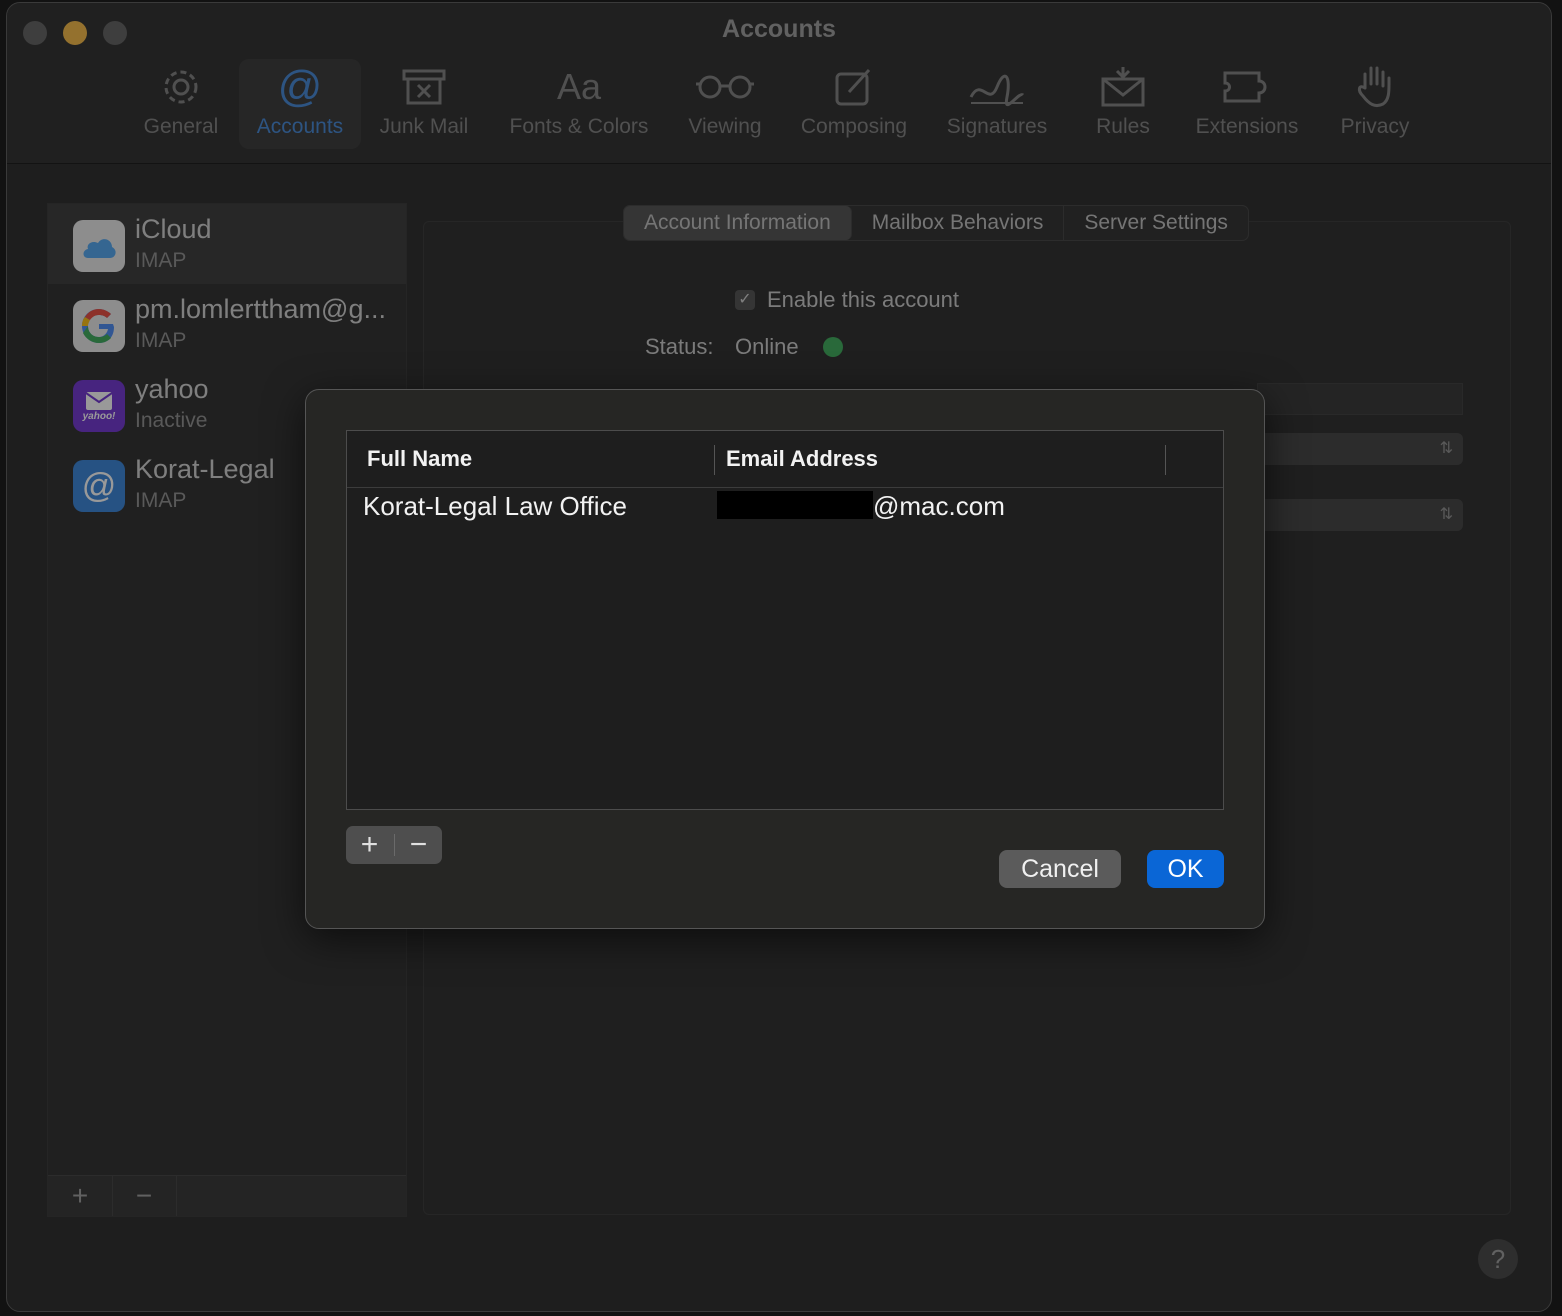 The height and width of the screenshot is (1316, 1562). I want to click on status-label: Status:, so click(679, 346).